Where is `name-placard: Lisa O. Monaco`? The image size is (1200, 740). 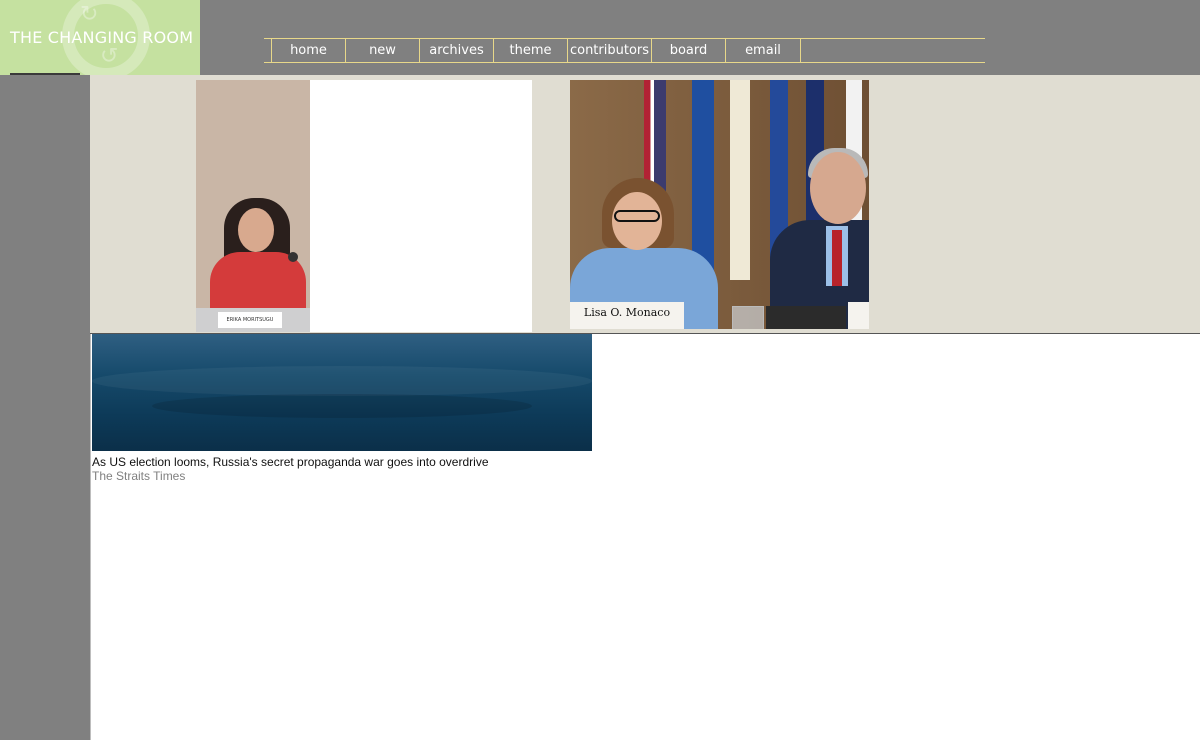 name-placard: Lisa O. Monaco is located at coordinates (627, 315).